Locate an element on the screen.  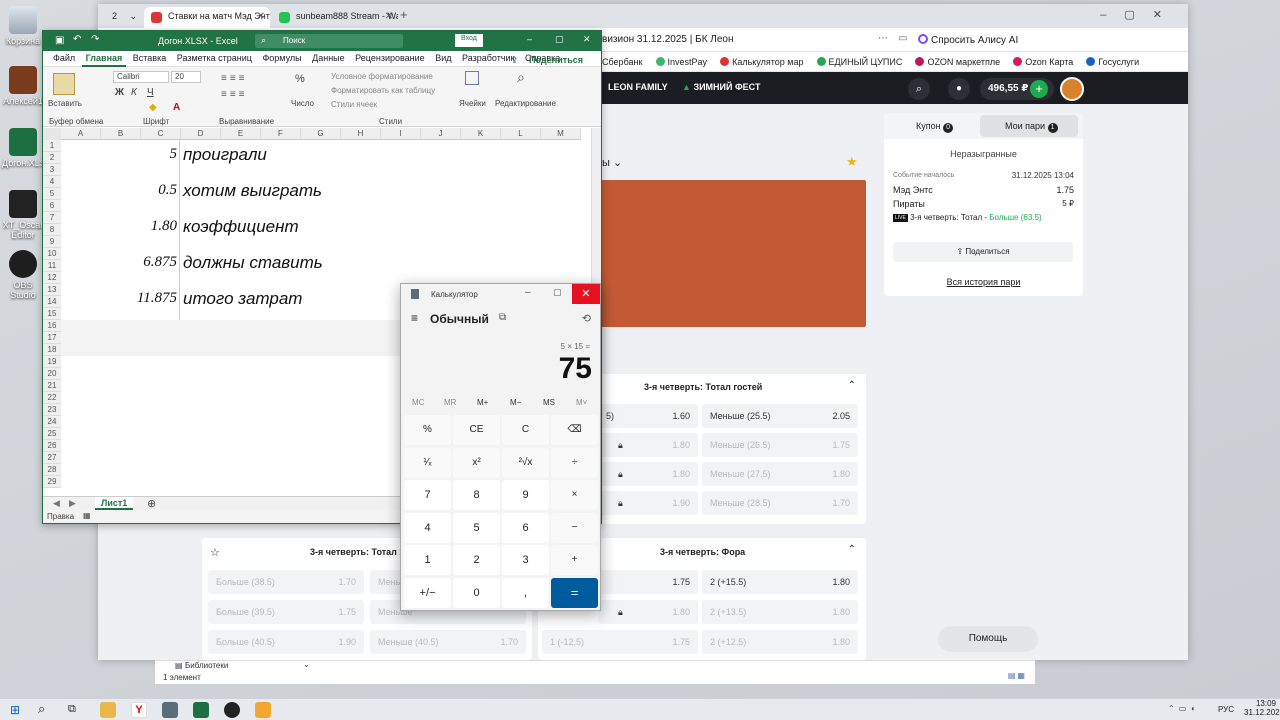
negate-button: +/− is located at coordinates (427, 592).